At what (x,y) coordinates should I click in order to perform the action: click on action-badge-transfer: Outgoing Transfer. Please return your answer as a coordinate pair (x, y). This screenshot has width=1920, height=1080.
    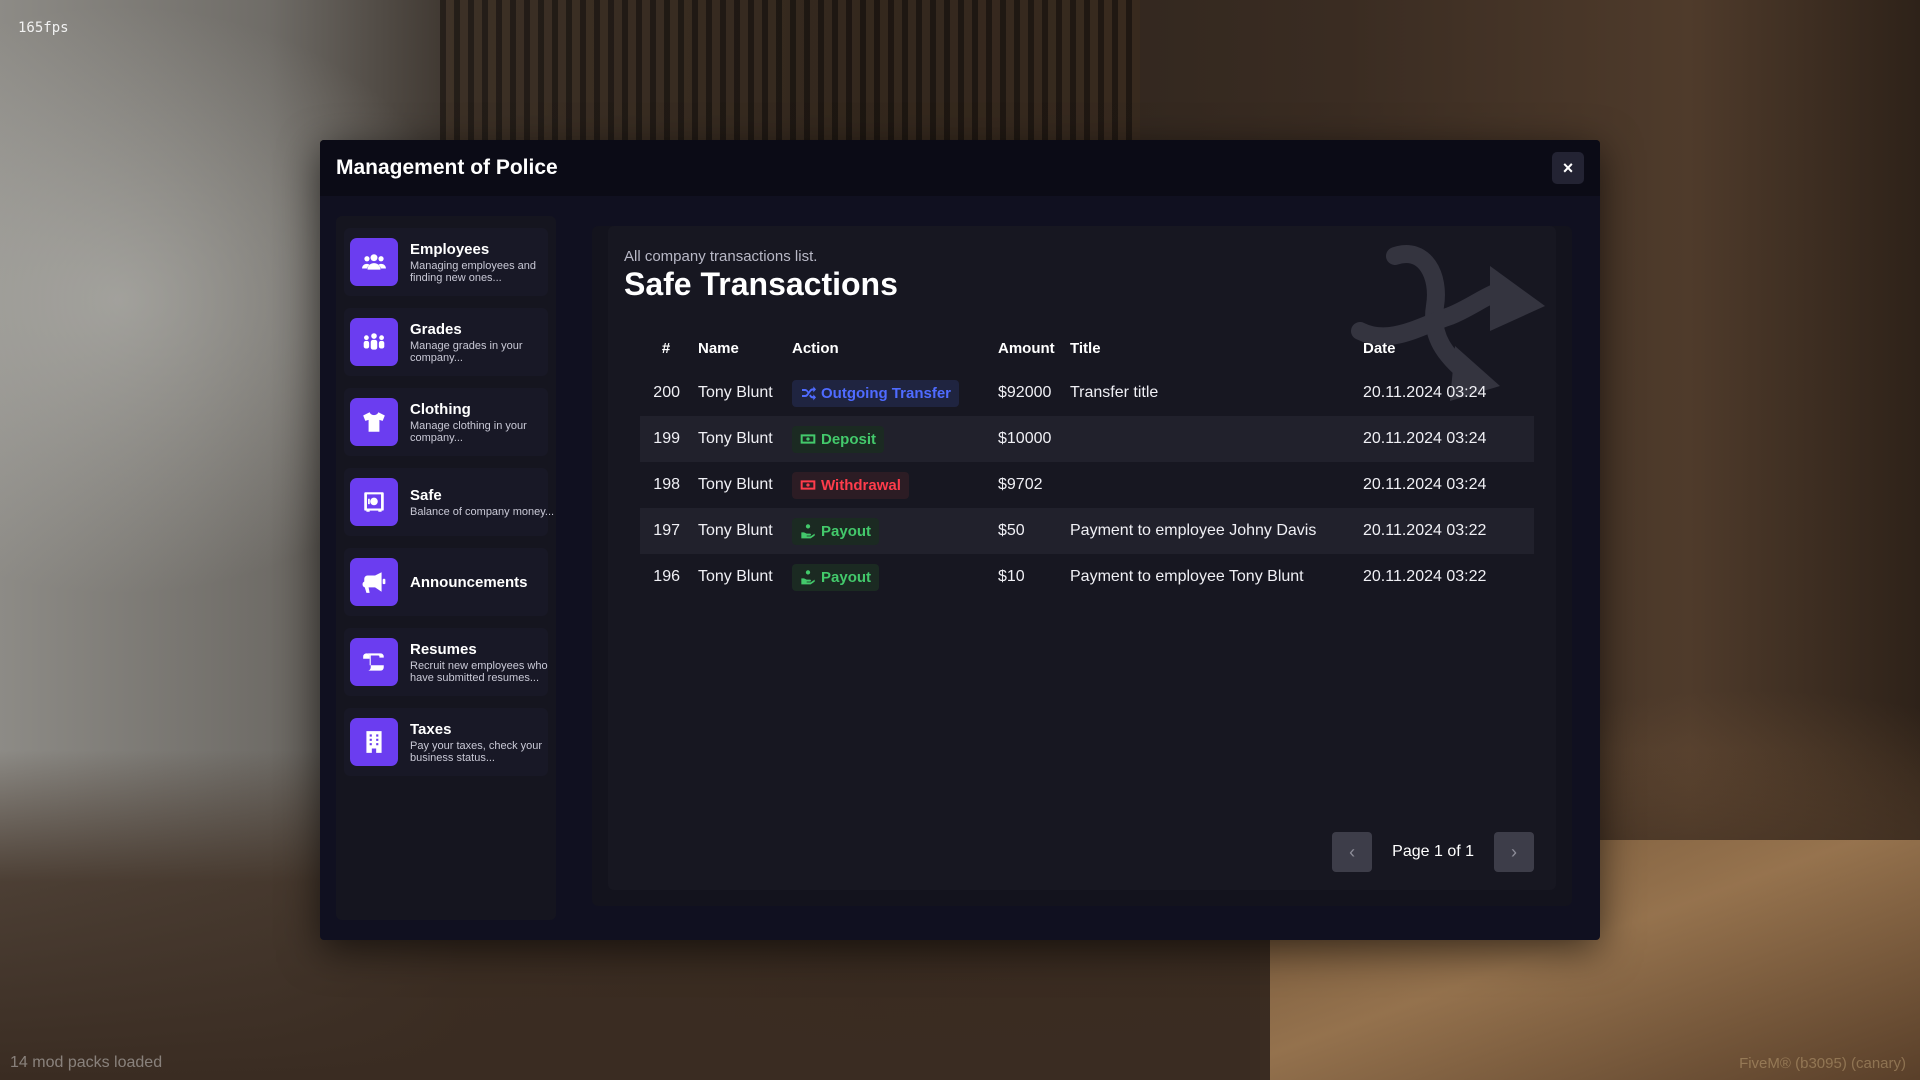
    Looking at the image, I should click on (876, 393).